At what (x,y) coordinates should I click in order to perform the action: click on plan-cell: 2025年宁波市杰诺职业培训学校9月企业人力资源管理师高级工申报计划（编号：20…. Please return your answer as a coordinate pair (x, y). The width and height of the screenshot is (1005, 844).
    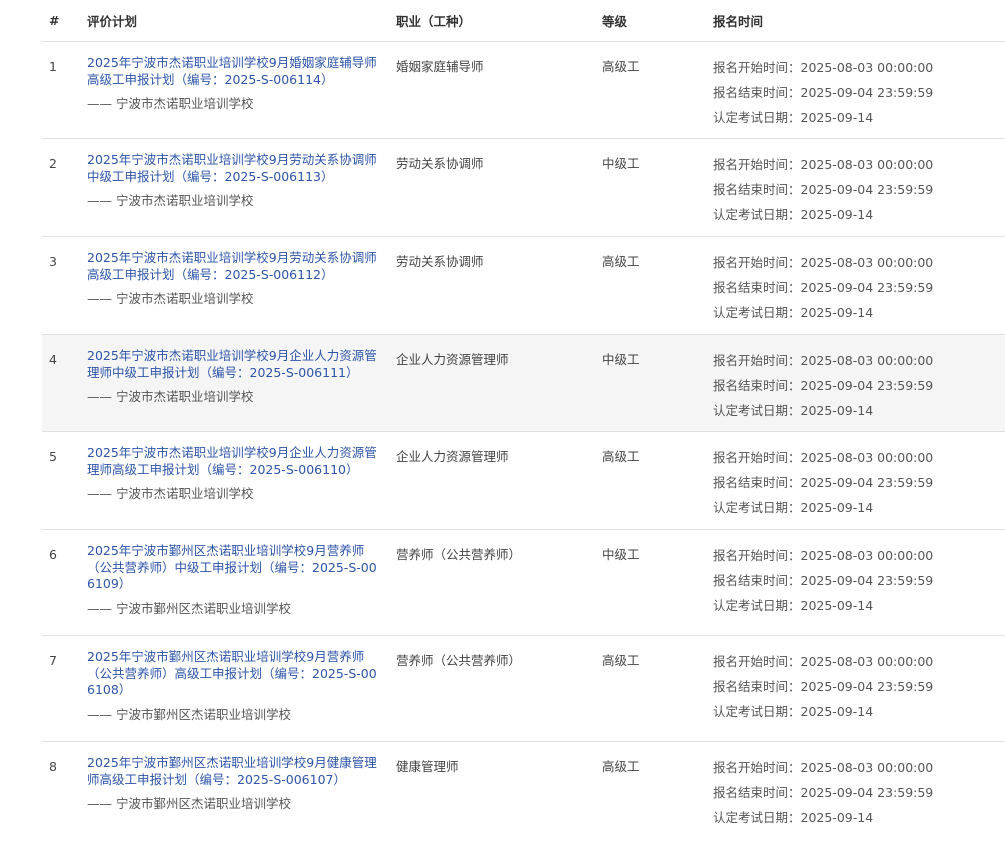
    Looking at the image, I should click on (241, 480).